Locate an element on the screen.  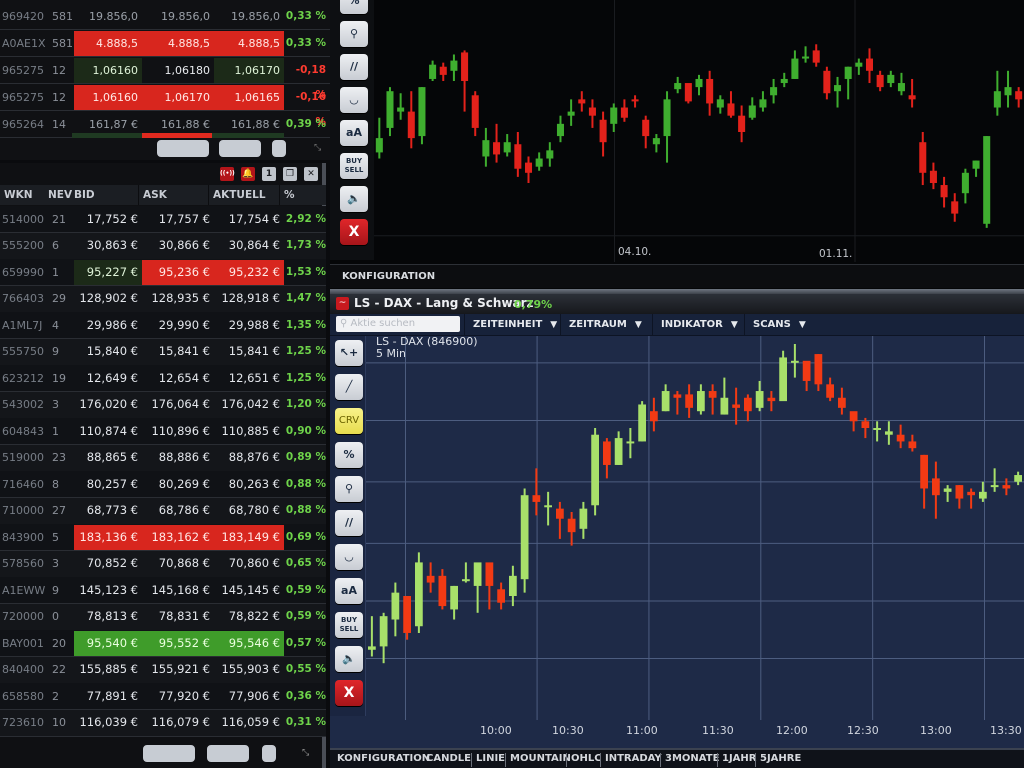
tab-mountain: MOUNTAIN is located at coordinates (540, 758).